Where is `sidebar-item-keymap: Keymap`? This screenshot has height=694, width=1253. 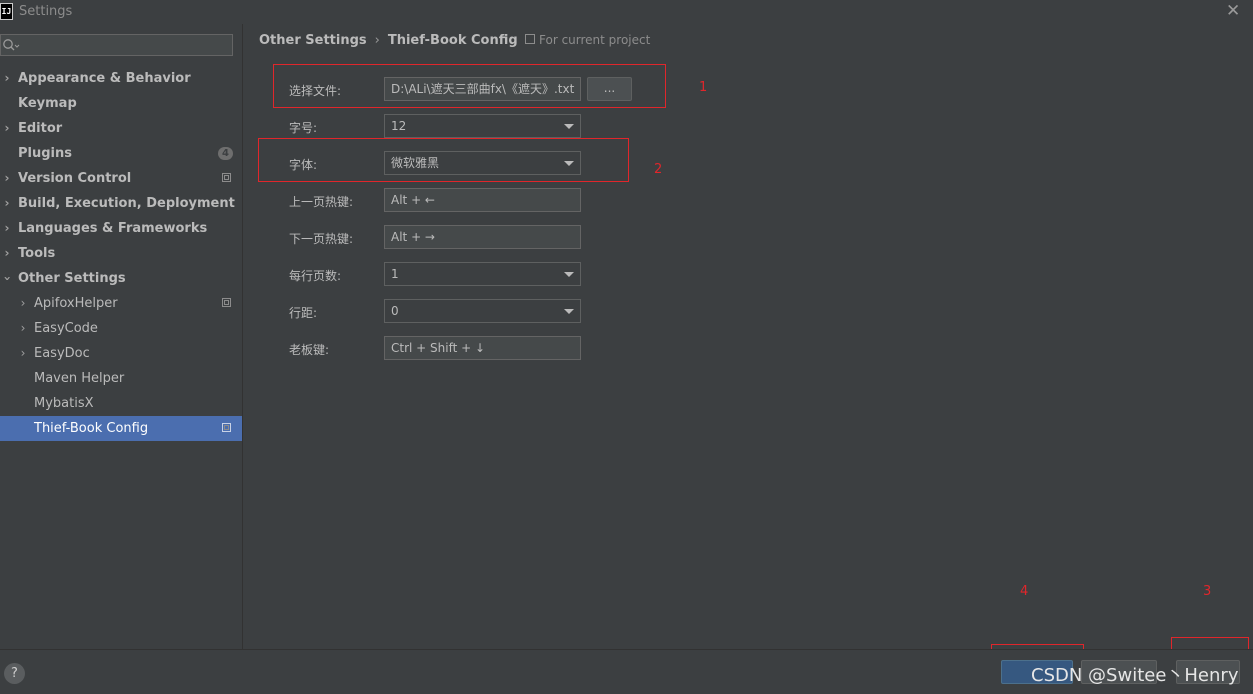
sidebar-item-keymap: Keymap is located at coordinates (121, 103).